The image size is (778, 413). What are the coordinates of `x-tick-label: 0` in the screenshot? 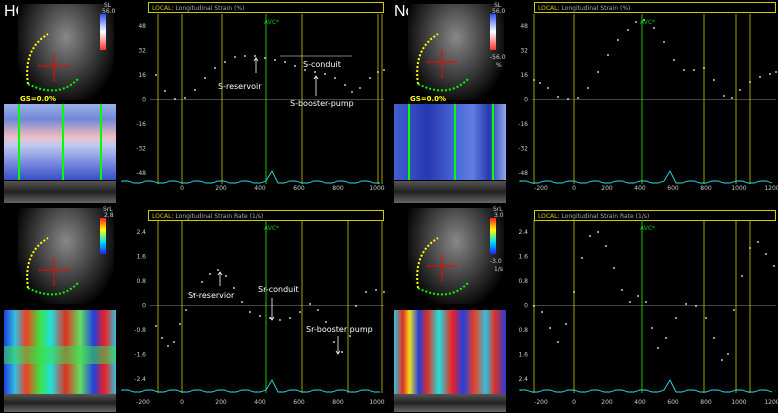 It's located at (574, 188).